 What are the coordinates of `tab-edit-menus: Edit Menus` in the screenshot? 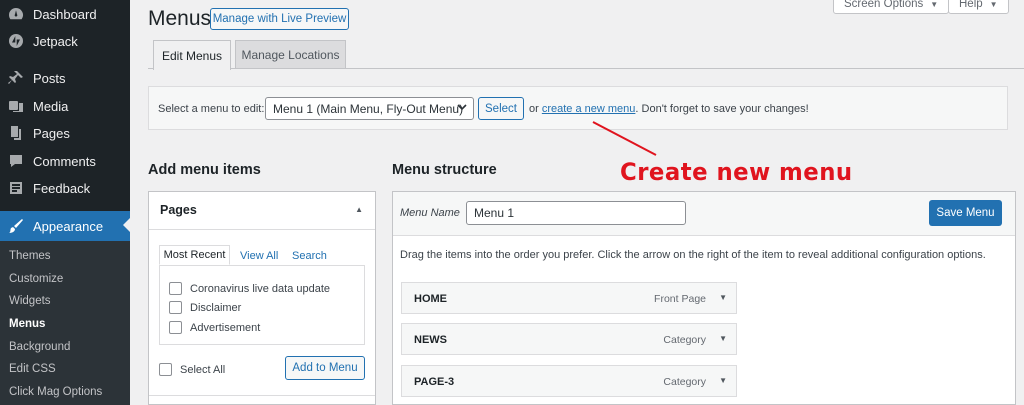 It's located at (192, 55).